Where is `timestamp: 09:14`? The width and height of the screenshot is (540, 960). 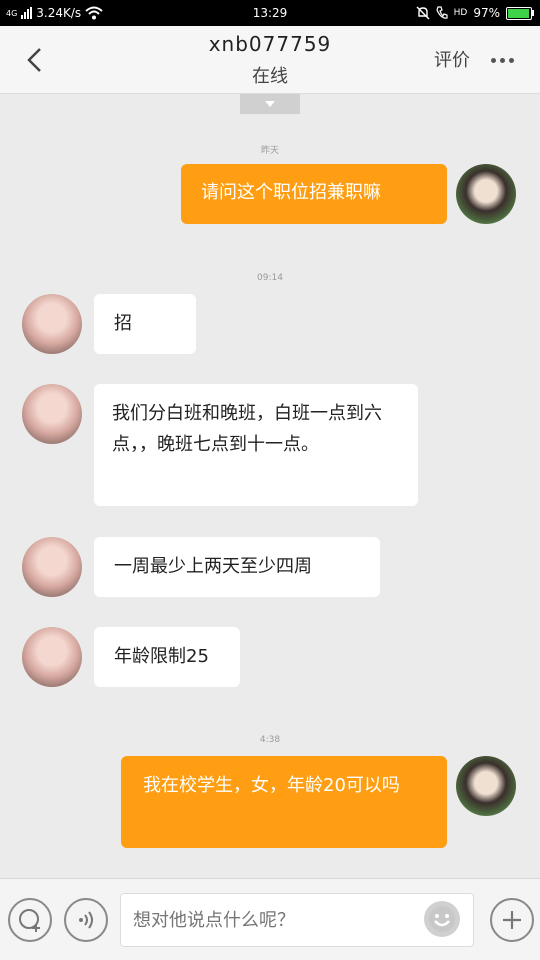 timestamp: 09:14 is located at coordinates (270, 278).